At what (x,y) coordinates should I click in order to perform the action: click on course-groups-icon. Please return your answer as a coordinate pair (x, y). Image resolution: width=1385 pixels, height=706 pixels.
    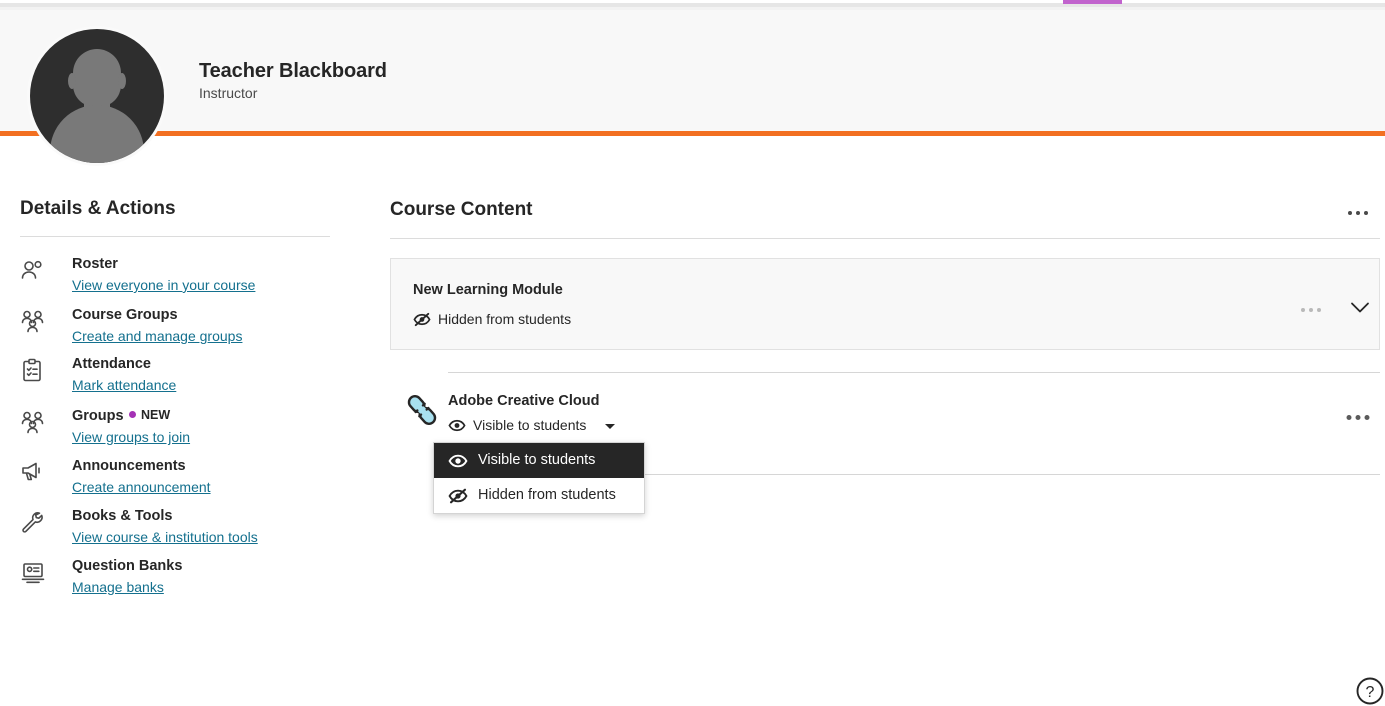
    Looking at the image, I should click on (33, 322).